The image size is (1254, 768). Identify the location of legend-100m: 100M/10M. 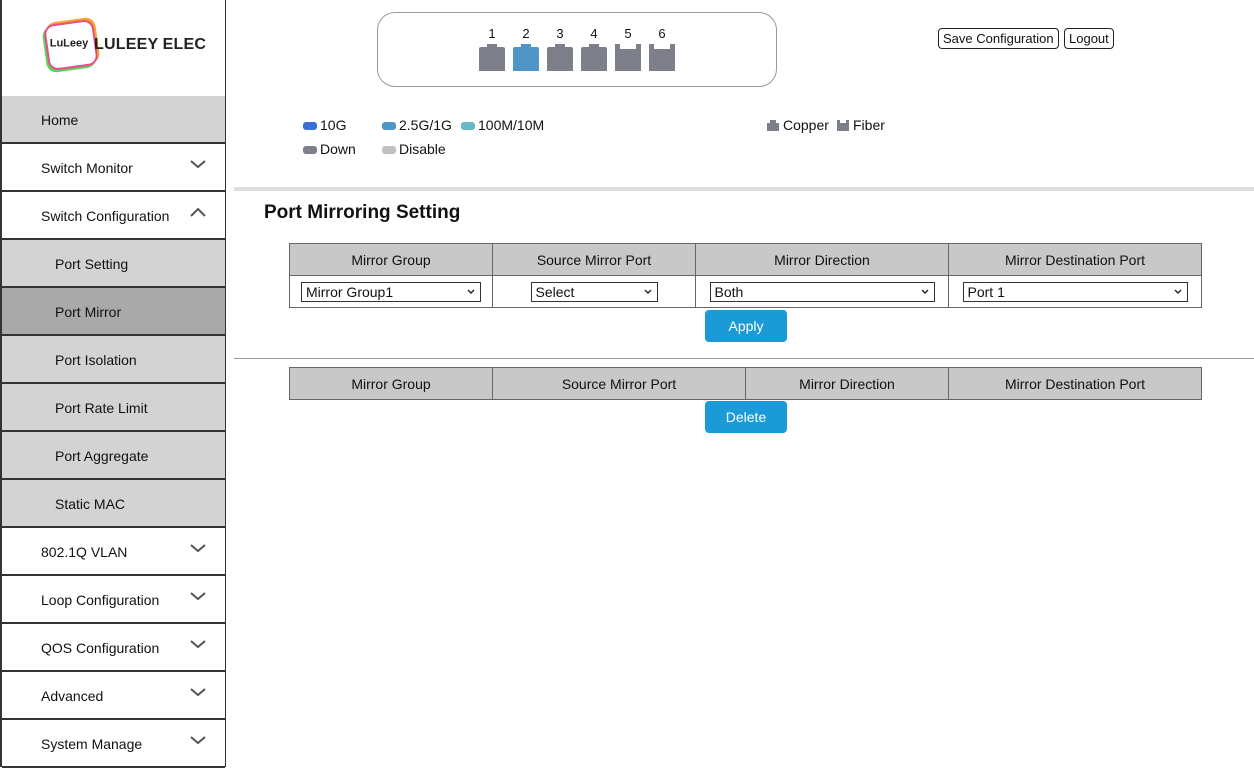
(502, 125).